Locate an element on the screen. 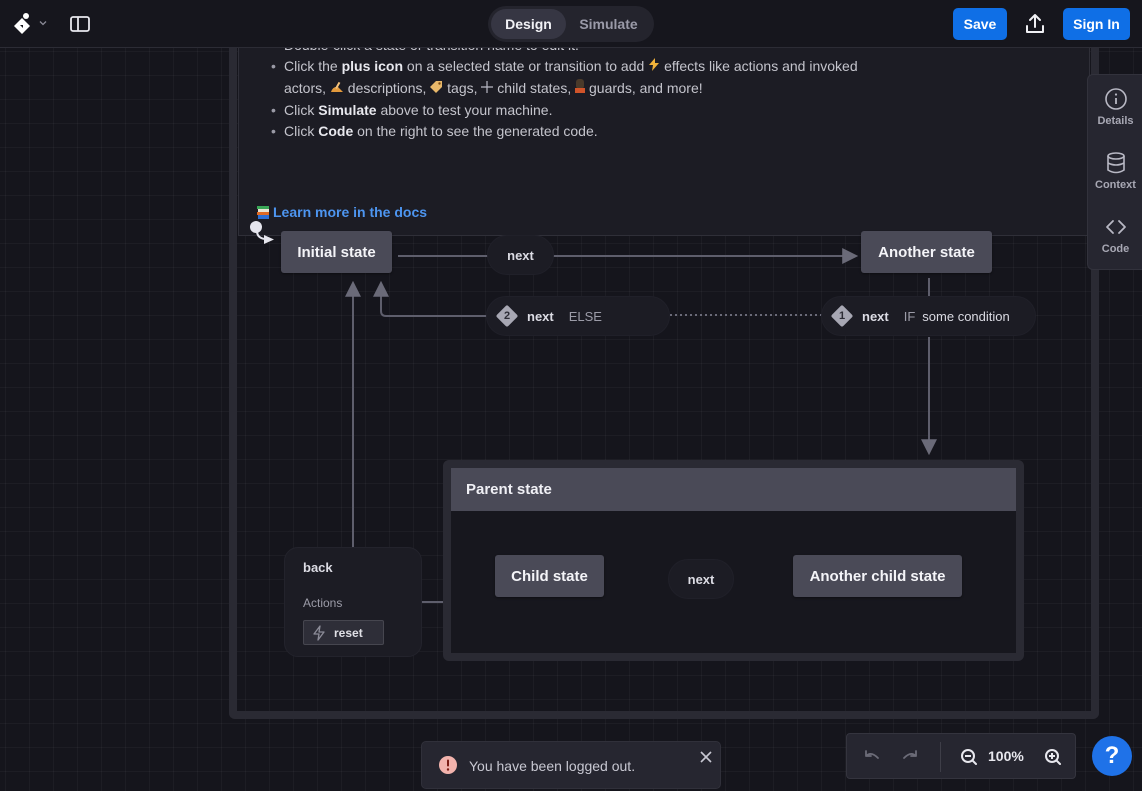  info-icon is located at coordinates (1115, 99).